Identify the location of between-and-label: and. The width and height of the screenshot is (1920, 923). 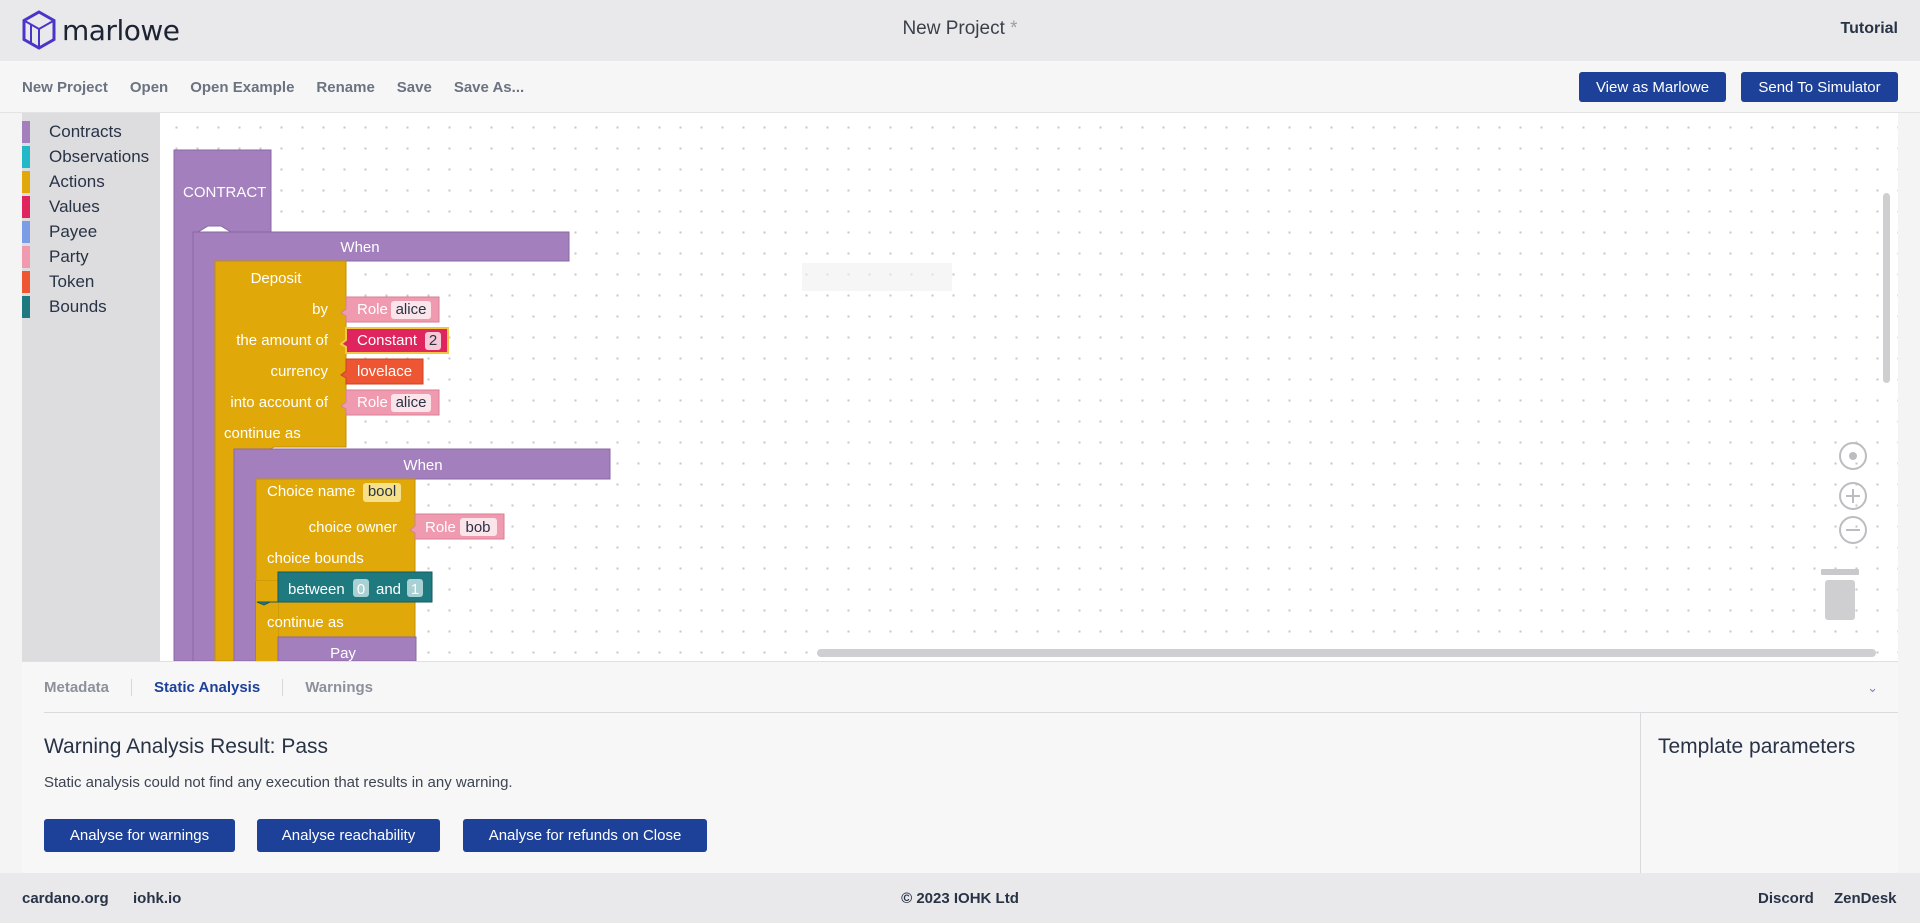
(388, 589).